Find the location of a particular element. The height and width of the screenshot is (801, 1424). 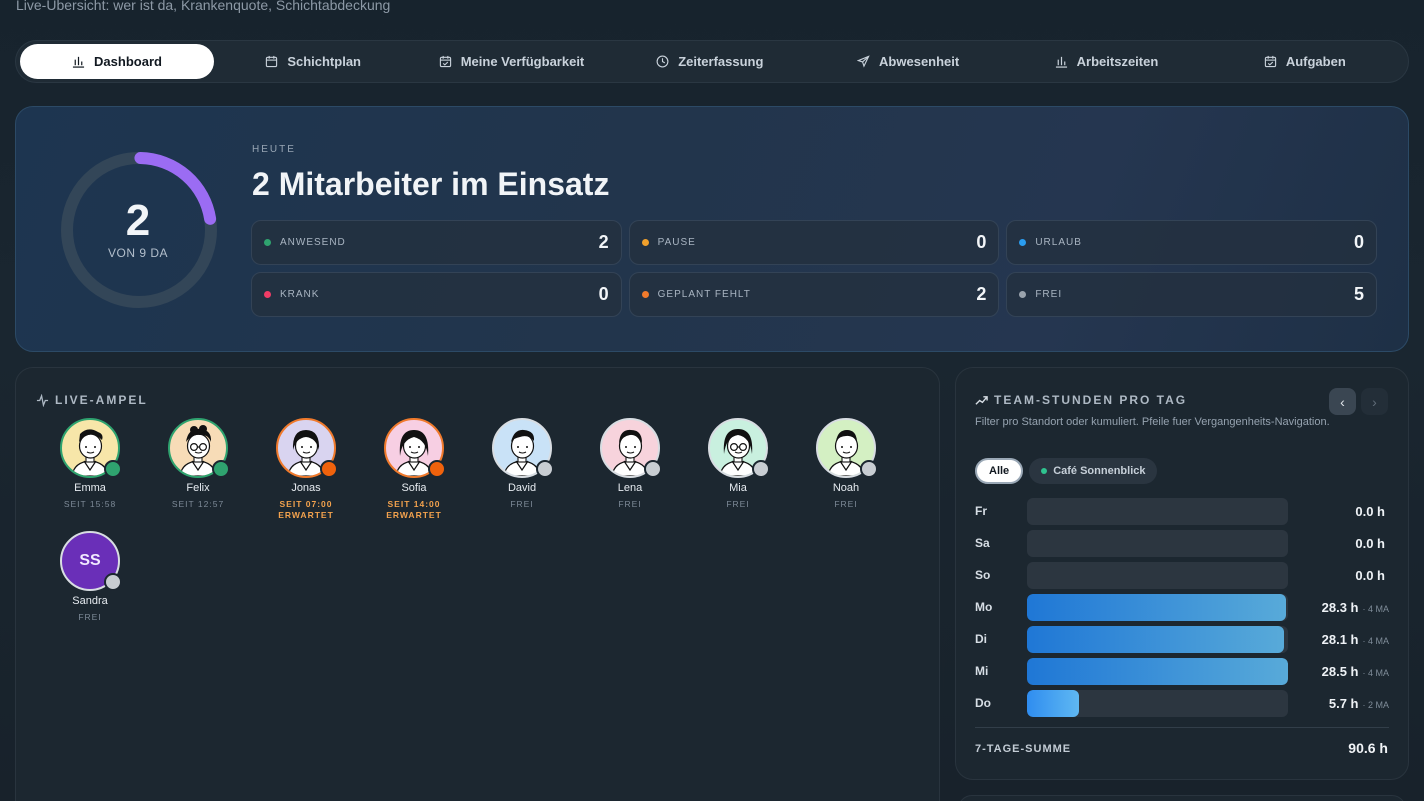

stat-label: URLAUB is located at coordinates (1058, 242).